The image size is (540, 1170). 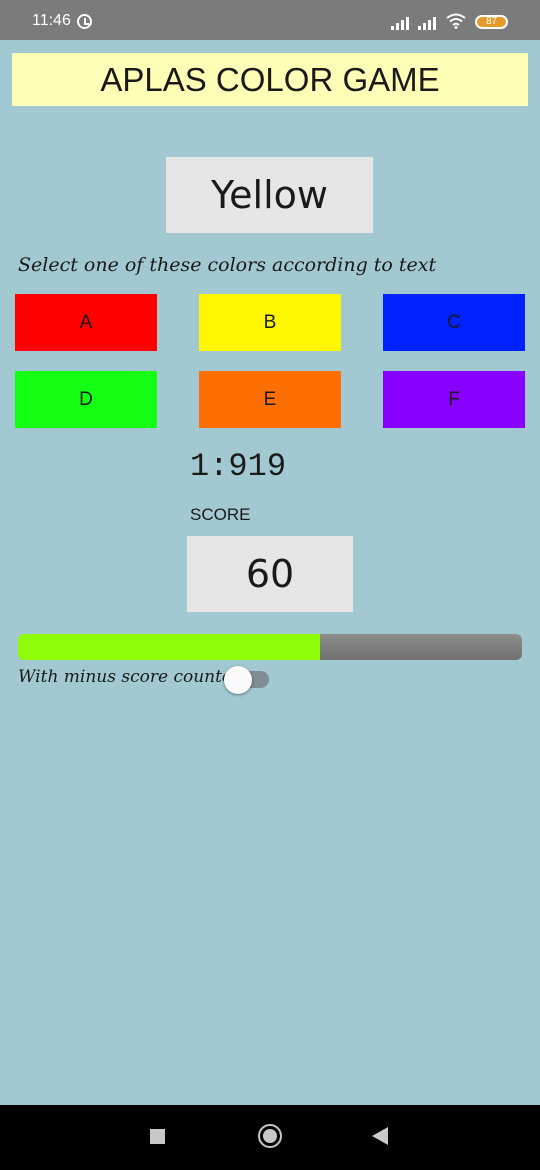 I want to click on color-button-a: A, so click(x=86, y=322).